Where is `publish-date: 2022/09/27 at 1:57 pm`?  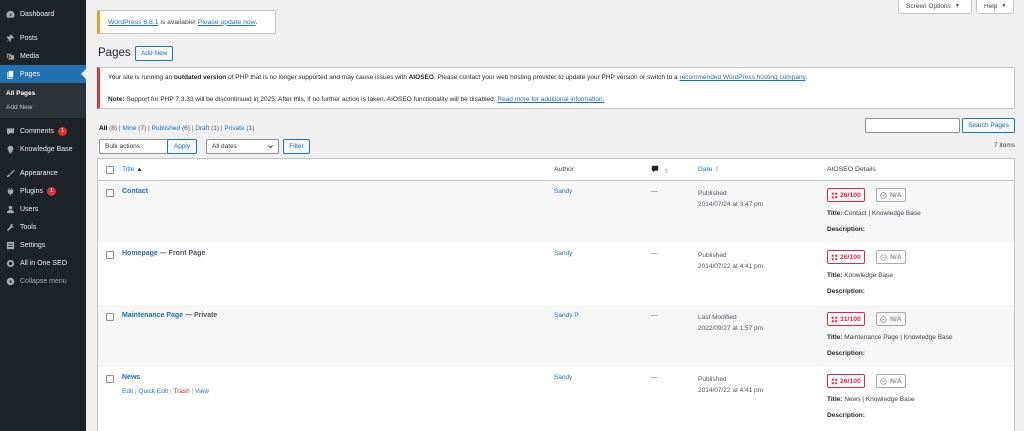 publish-date: 2022/09/27 at 1:57 pm is located at coordinates (731, 328).